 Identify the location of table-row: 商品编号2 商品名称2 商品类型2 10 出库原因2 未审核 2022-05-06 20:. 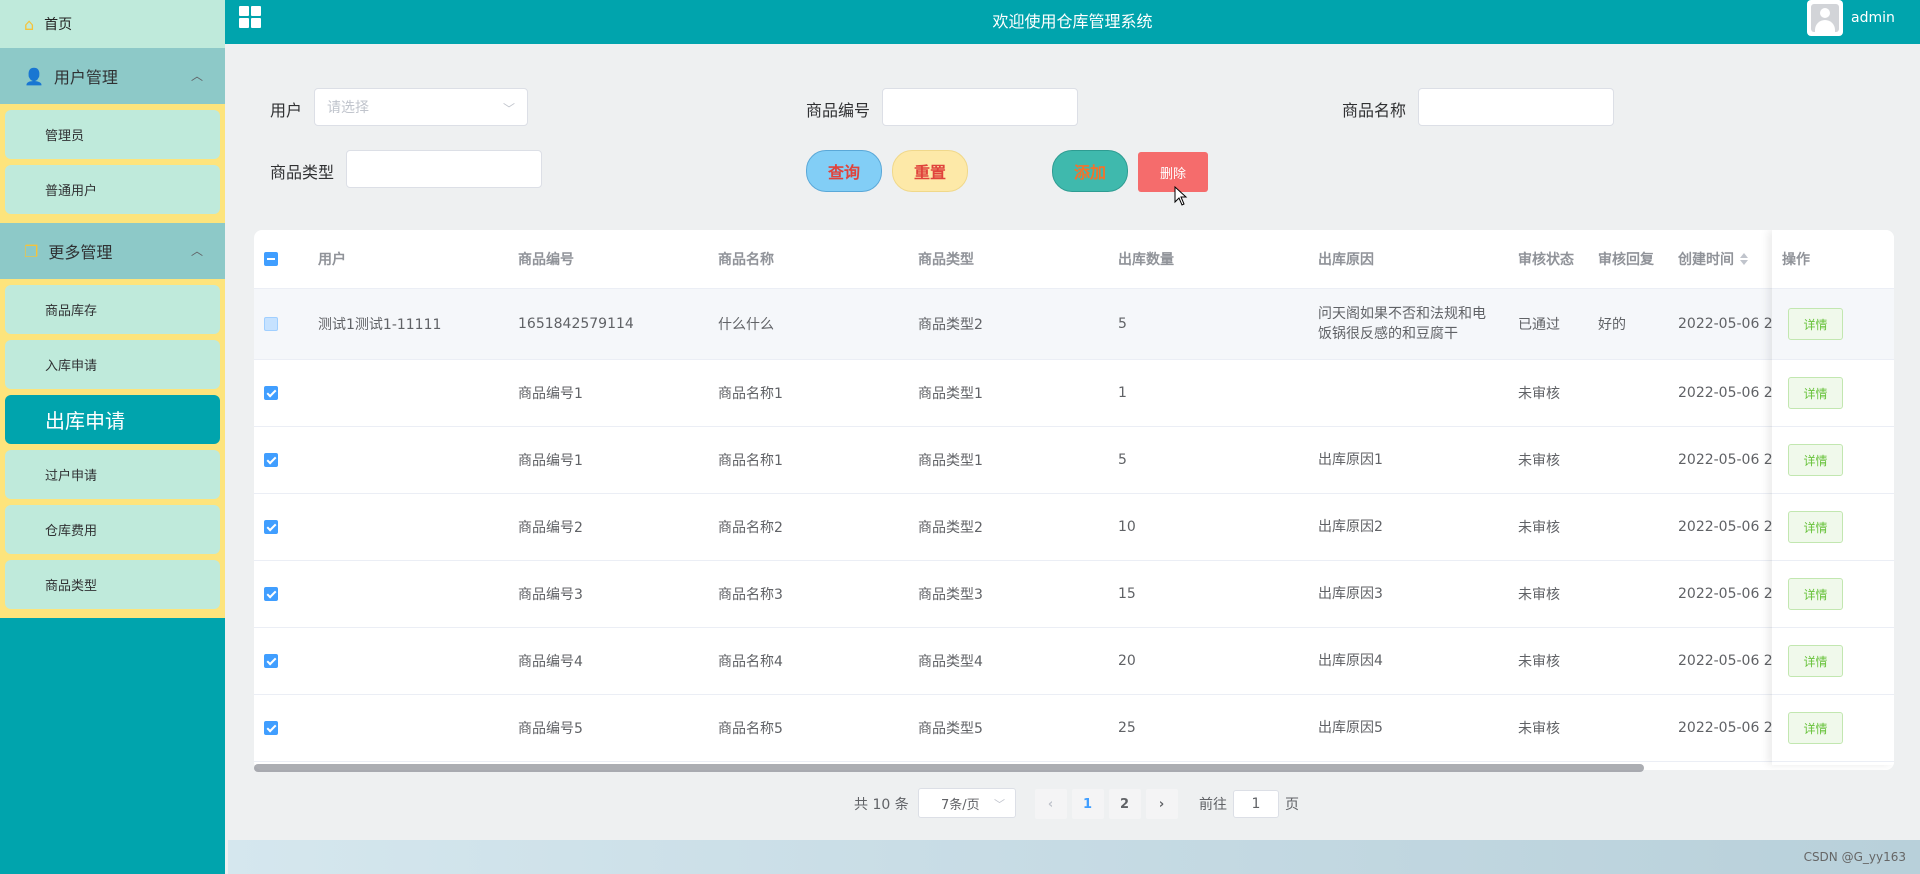
(1074, 527).